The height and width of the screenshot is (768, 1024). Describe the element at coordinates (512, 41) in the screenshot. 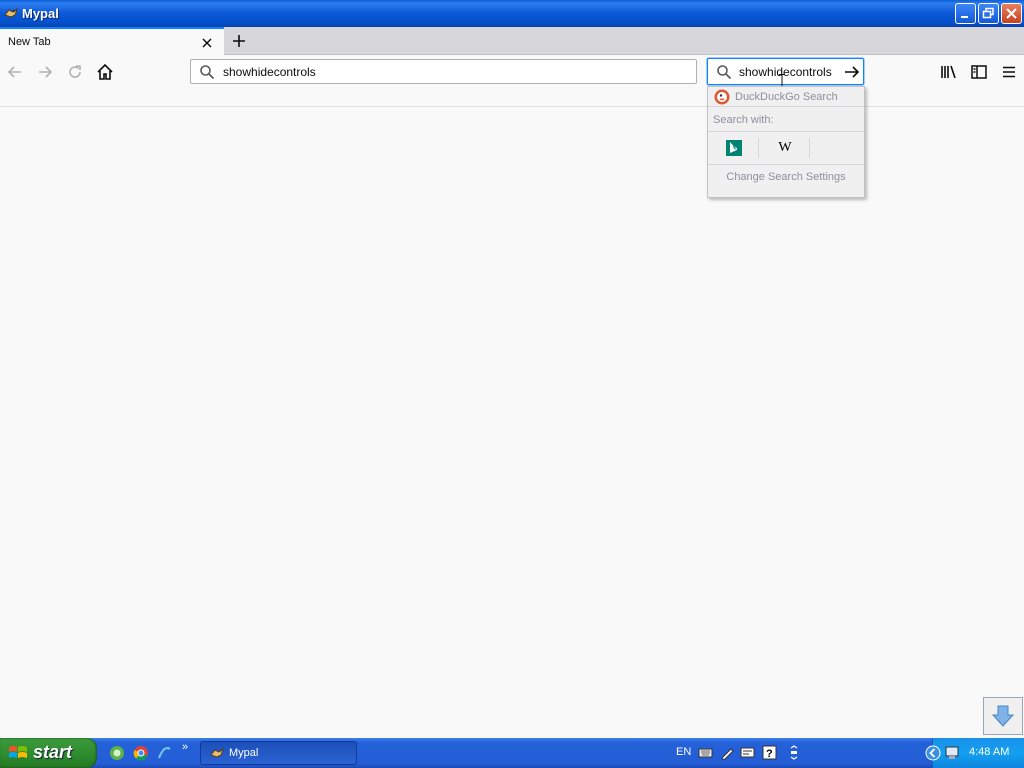

I see `tab-strip: New Tab` at that location.